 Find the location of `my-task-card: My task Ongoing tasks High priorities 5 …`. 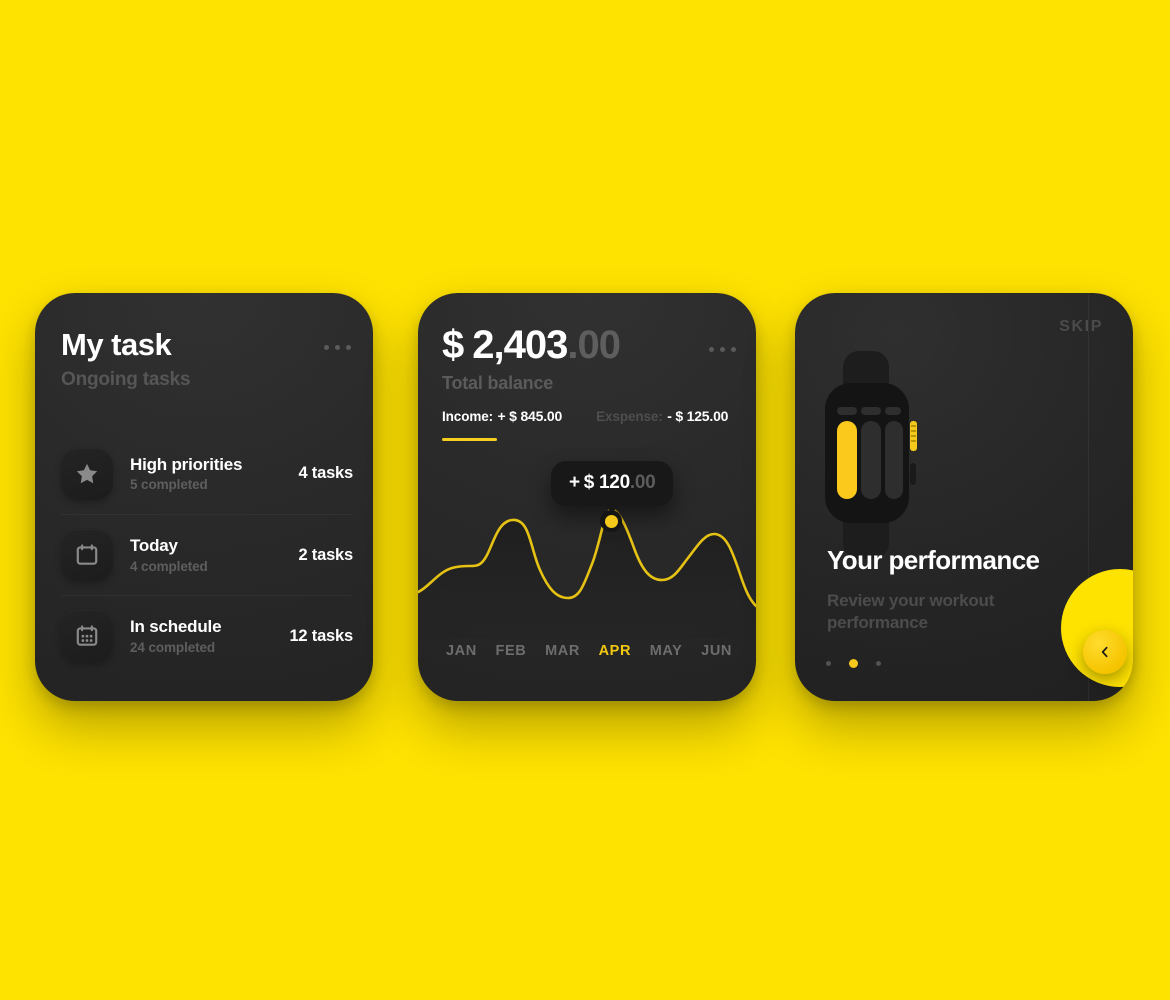

my-task-card: My task Ongoing tasks High priorities 5 … is located at coordinates (204, 497).